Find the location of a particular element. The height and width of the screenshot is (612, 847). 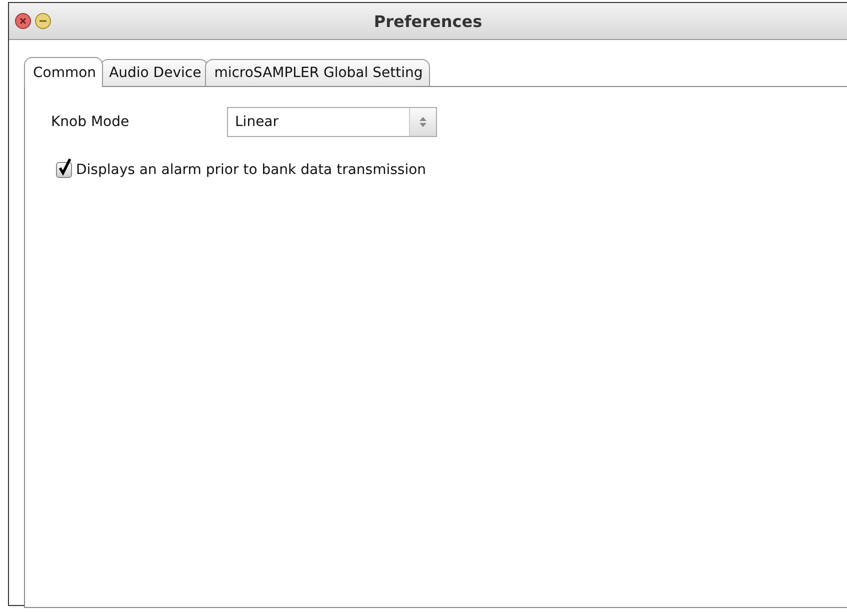

knob-mode-label: Knob Mode is located at coordinates (90, 122).